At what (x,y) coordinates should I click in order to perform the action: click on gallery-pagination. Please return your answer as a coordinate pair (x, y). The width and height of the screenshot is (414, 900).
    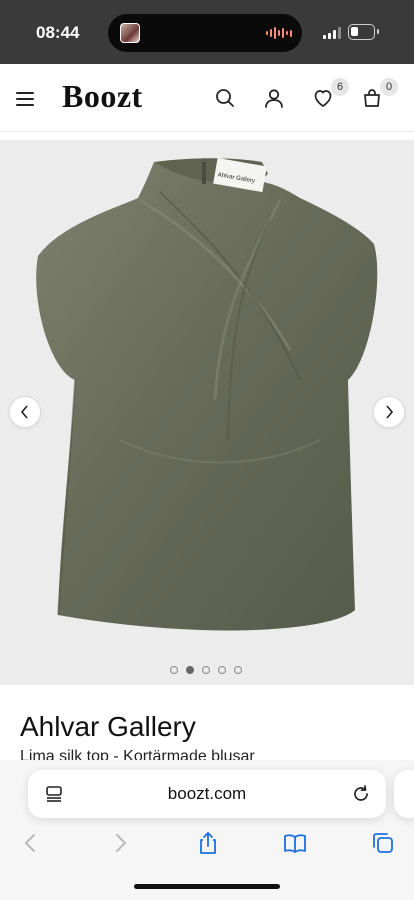
    Looking at the image, I should click on (206, 670).